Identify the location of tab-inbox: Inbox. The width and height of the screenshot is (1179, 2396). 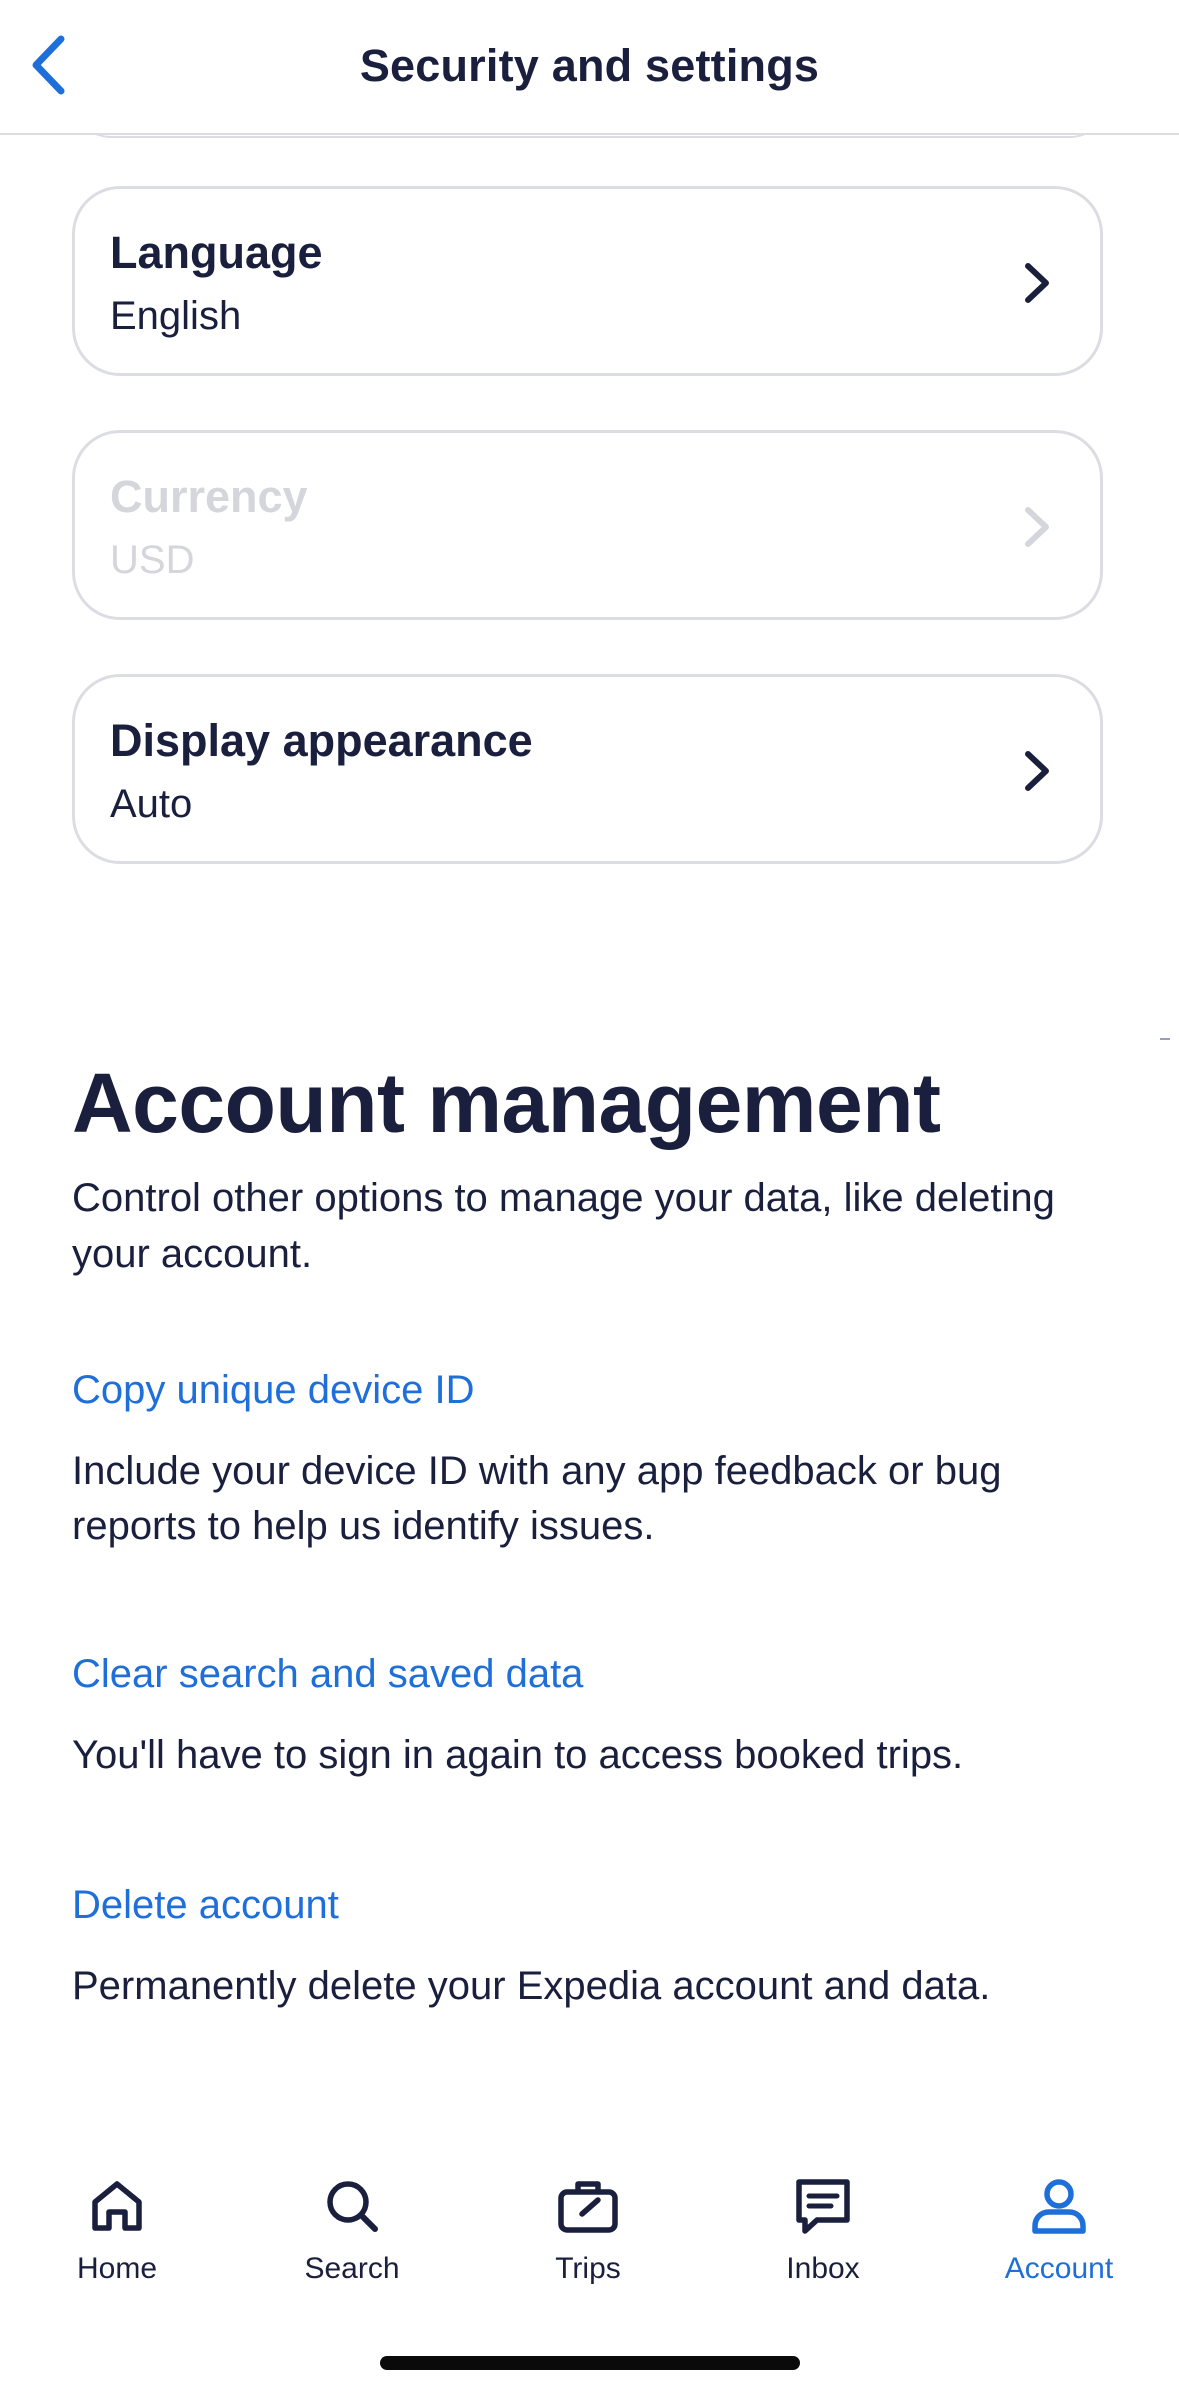
(823, 2220).